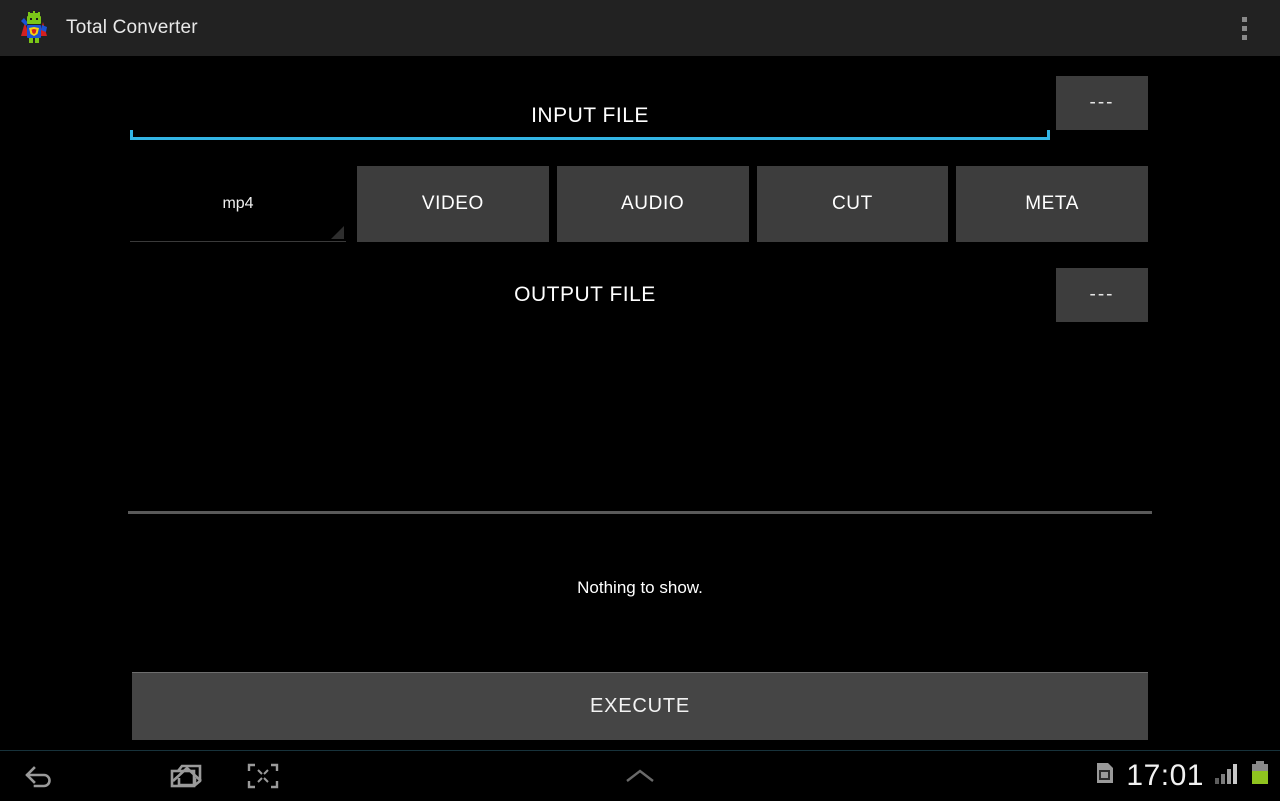 This screenshot has width=1280, height=801. I want to click on tabs-row: mp4 VIDEO AUDIO CUT META, so click(639, 204).